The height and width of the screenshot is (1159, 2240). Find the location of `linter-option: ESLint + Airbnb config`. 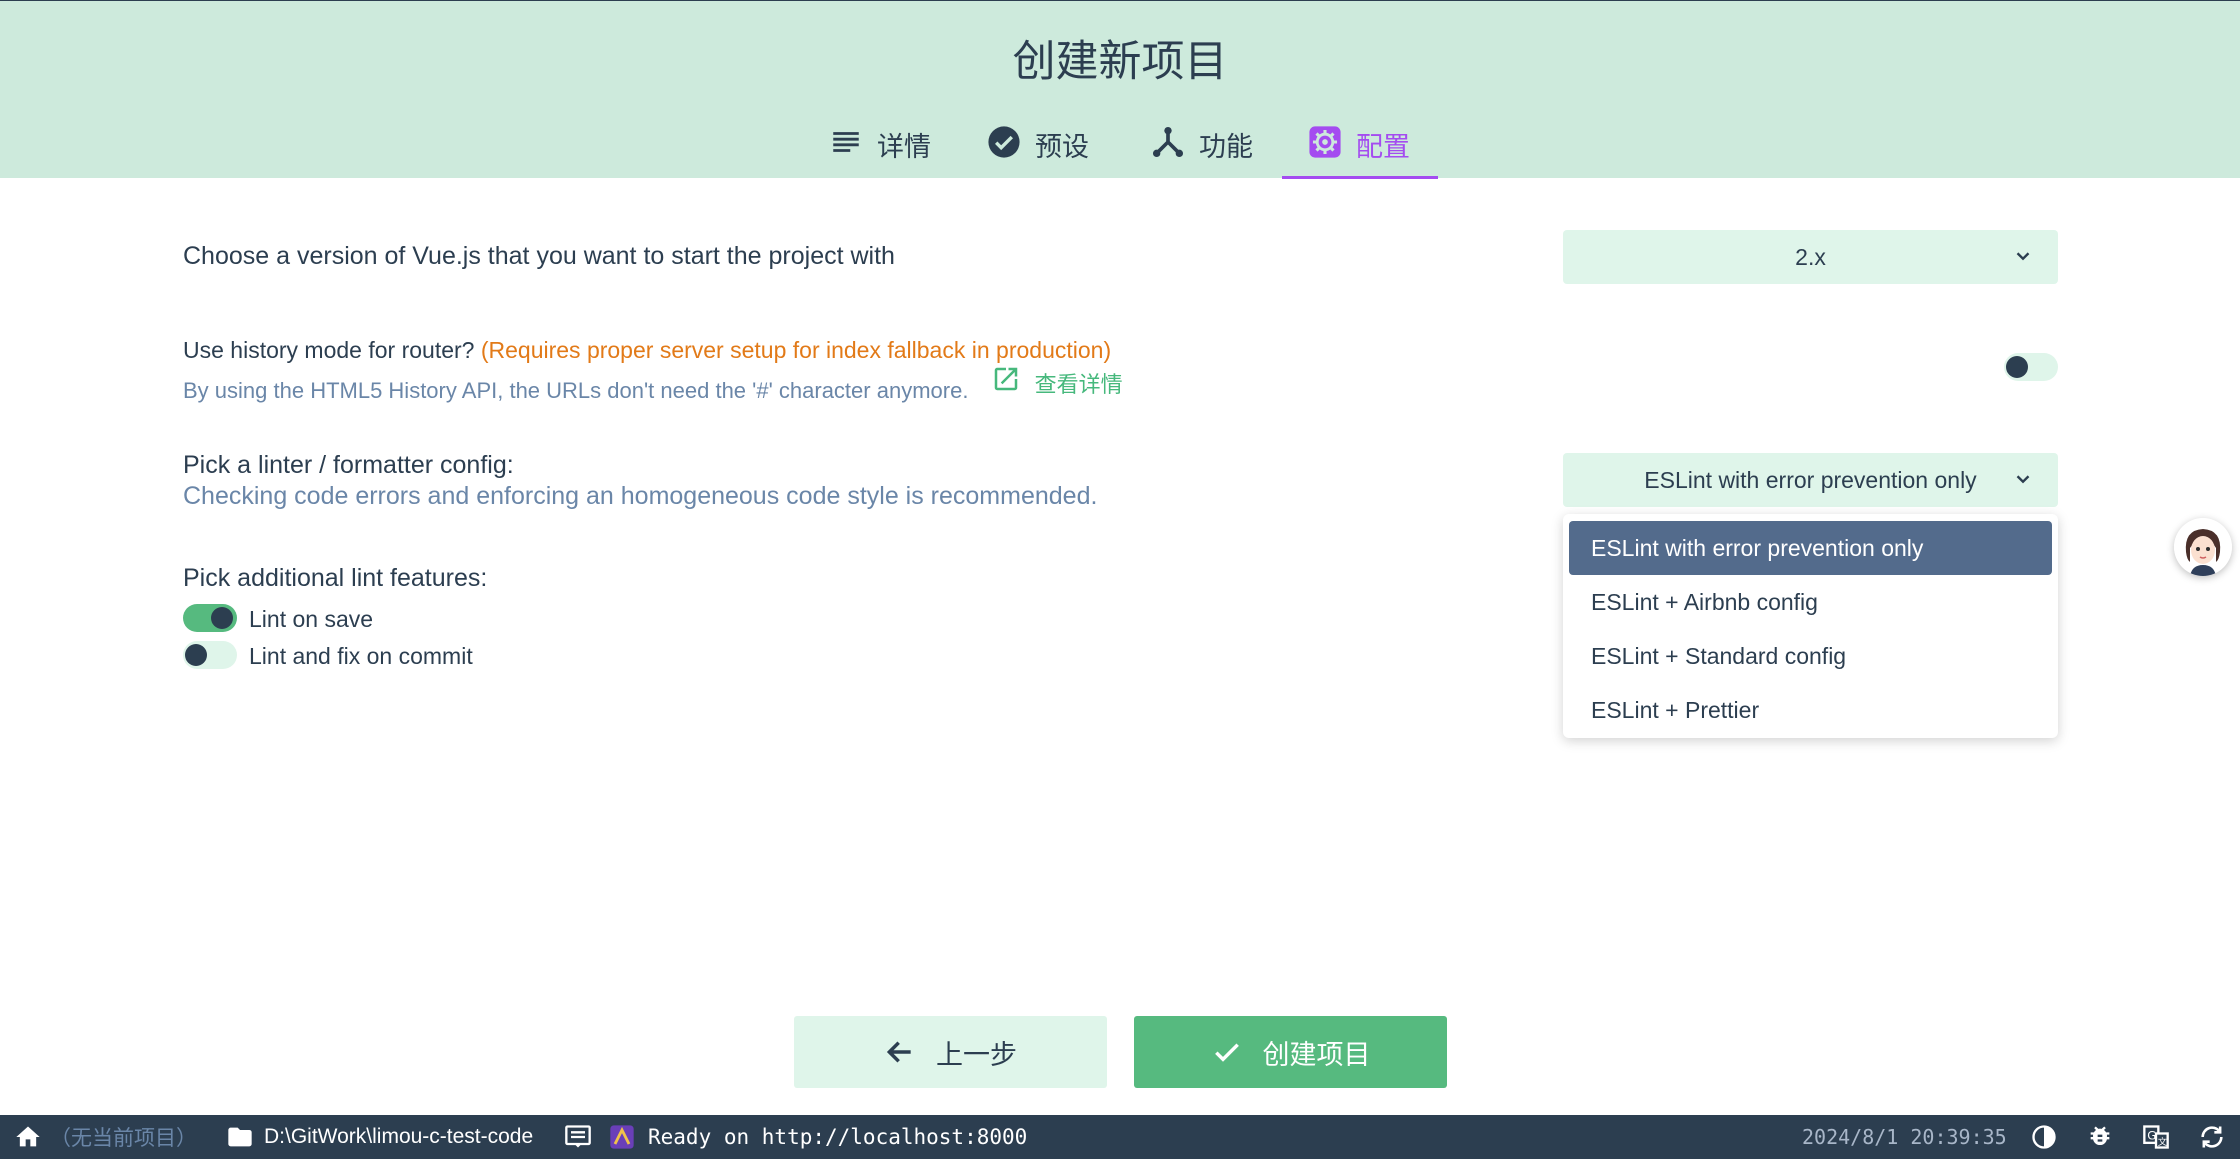

linter-option: ESLint + Airbnb config is located at coordinates (1810, 602).